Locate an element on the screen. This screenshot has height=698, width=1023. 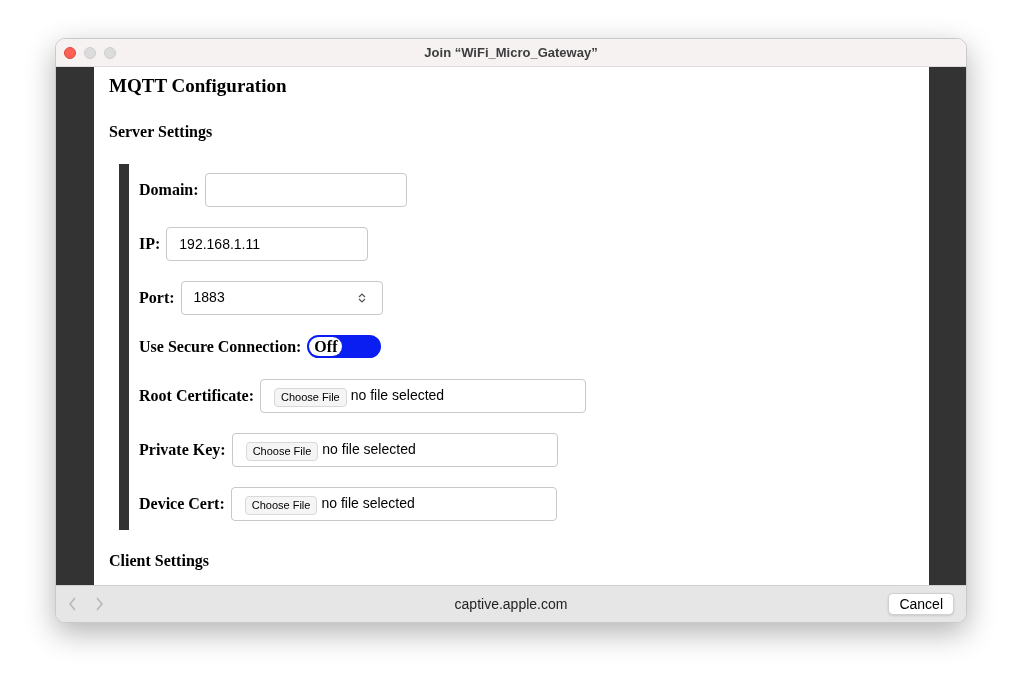
close-icon is located at coordinates (70, 52).